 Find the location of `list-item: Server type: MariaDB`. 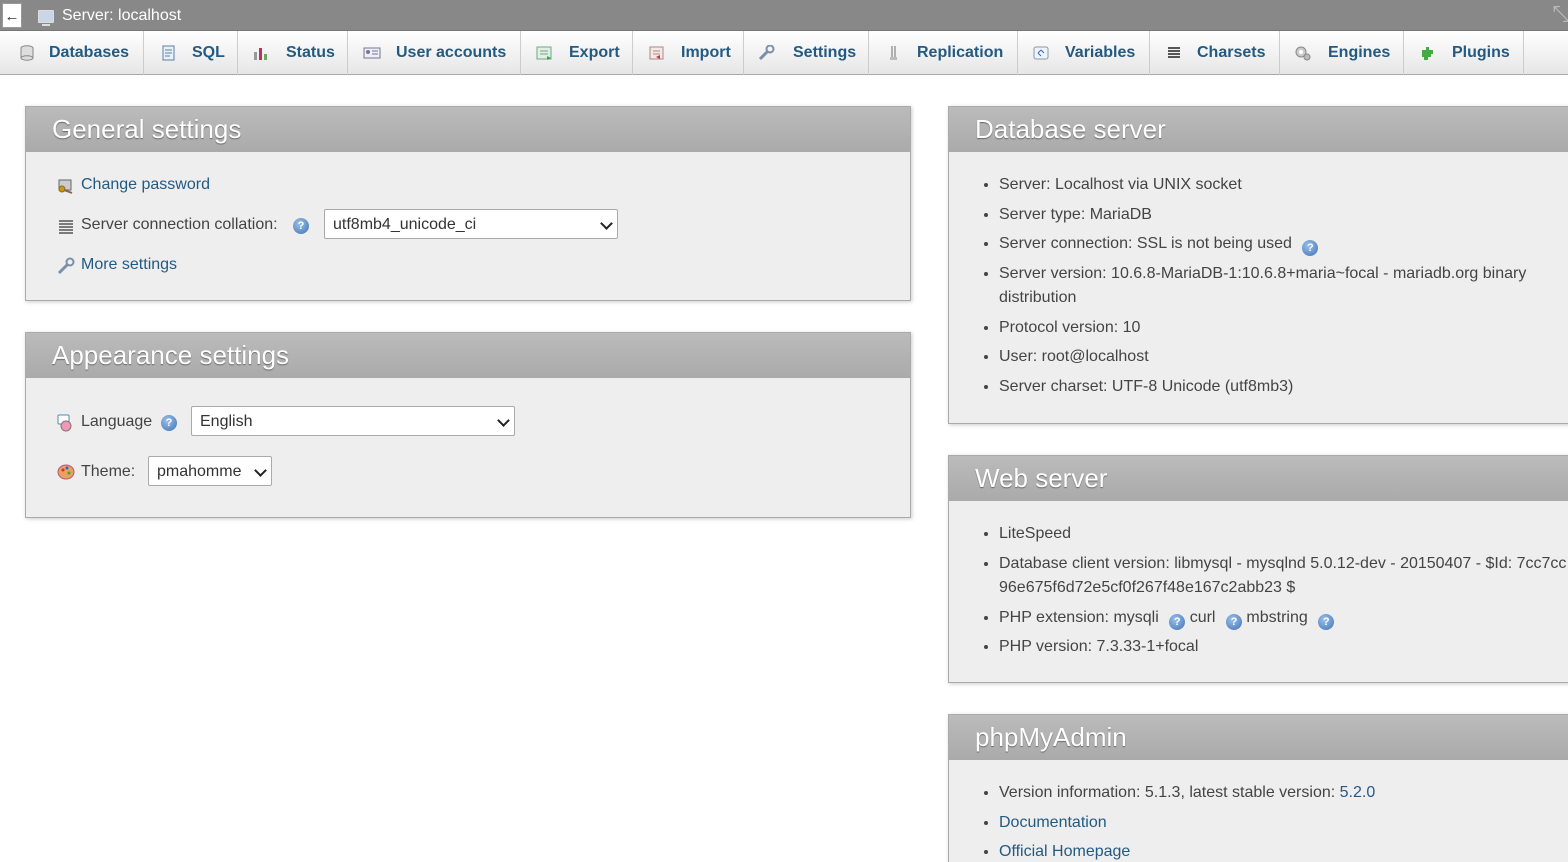

list-item: Server type: MariaDB is located at coordinates (1283, 215).